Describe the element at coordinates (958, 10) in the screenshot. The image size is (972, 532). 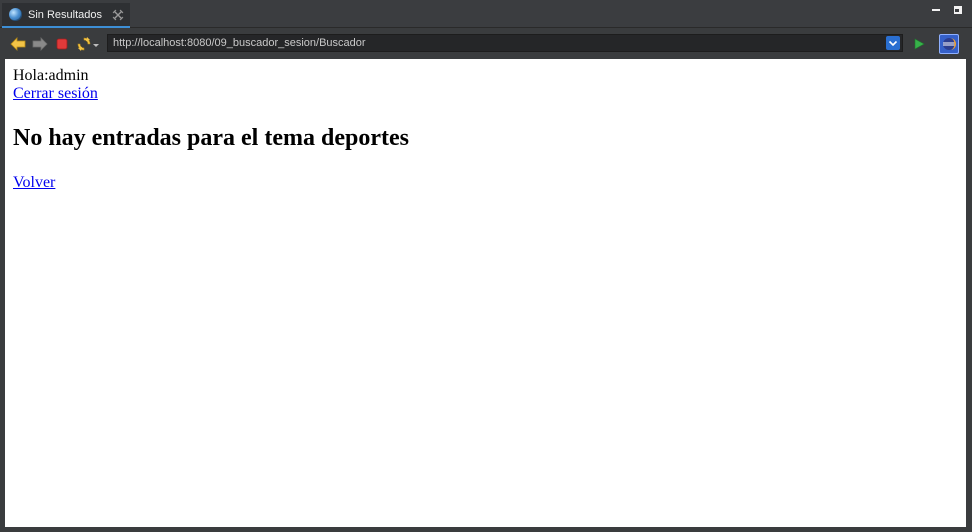
I see `maximize-icon` at that location.